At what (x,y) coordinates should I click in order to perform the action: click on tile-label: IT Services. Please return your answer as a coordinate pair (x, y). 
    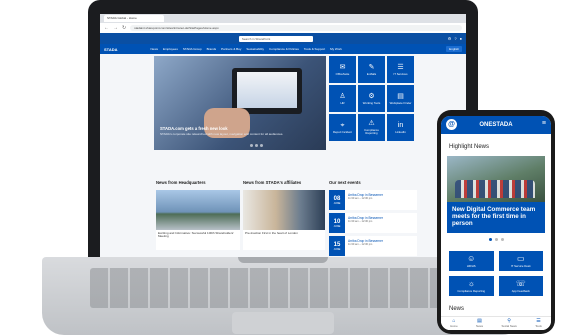
    Looking at the image, I should click on (400, 73).